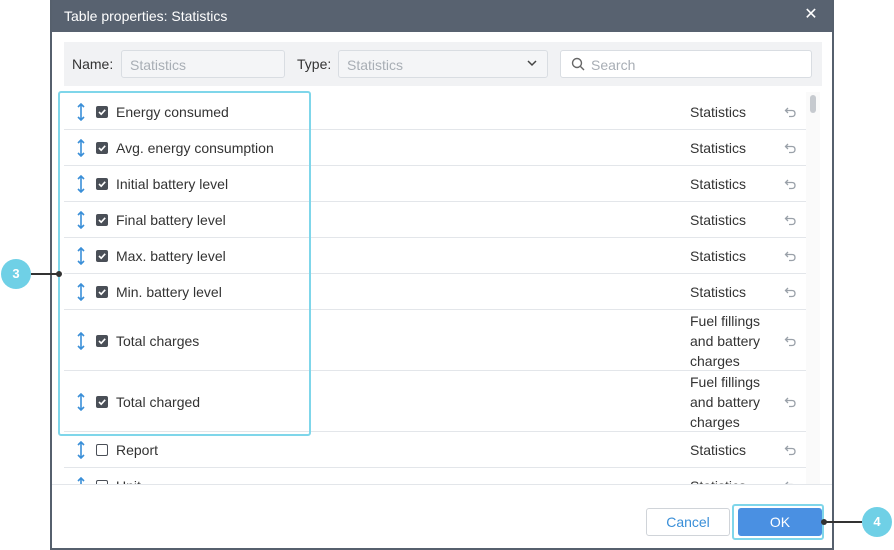  Describe the element at coordinates (435, 476) in the screenshot. I see `column-row: UnitStatistics` at that location.